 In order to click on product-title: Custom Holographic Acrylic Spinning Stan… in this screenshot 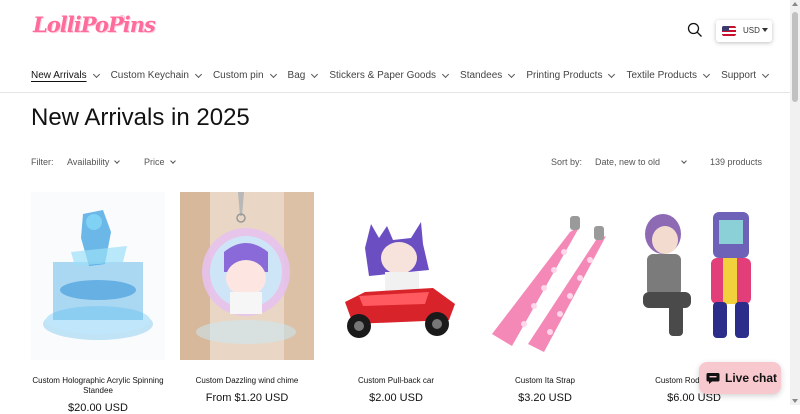, I will do `click(98, 386)`.